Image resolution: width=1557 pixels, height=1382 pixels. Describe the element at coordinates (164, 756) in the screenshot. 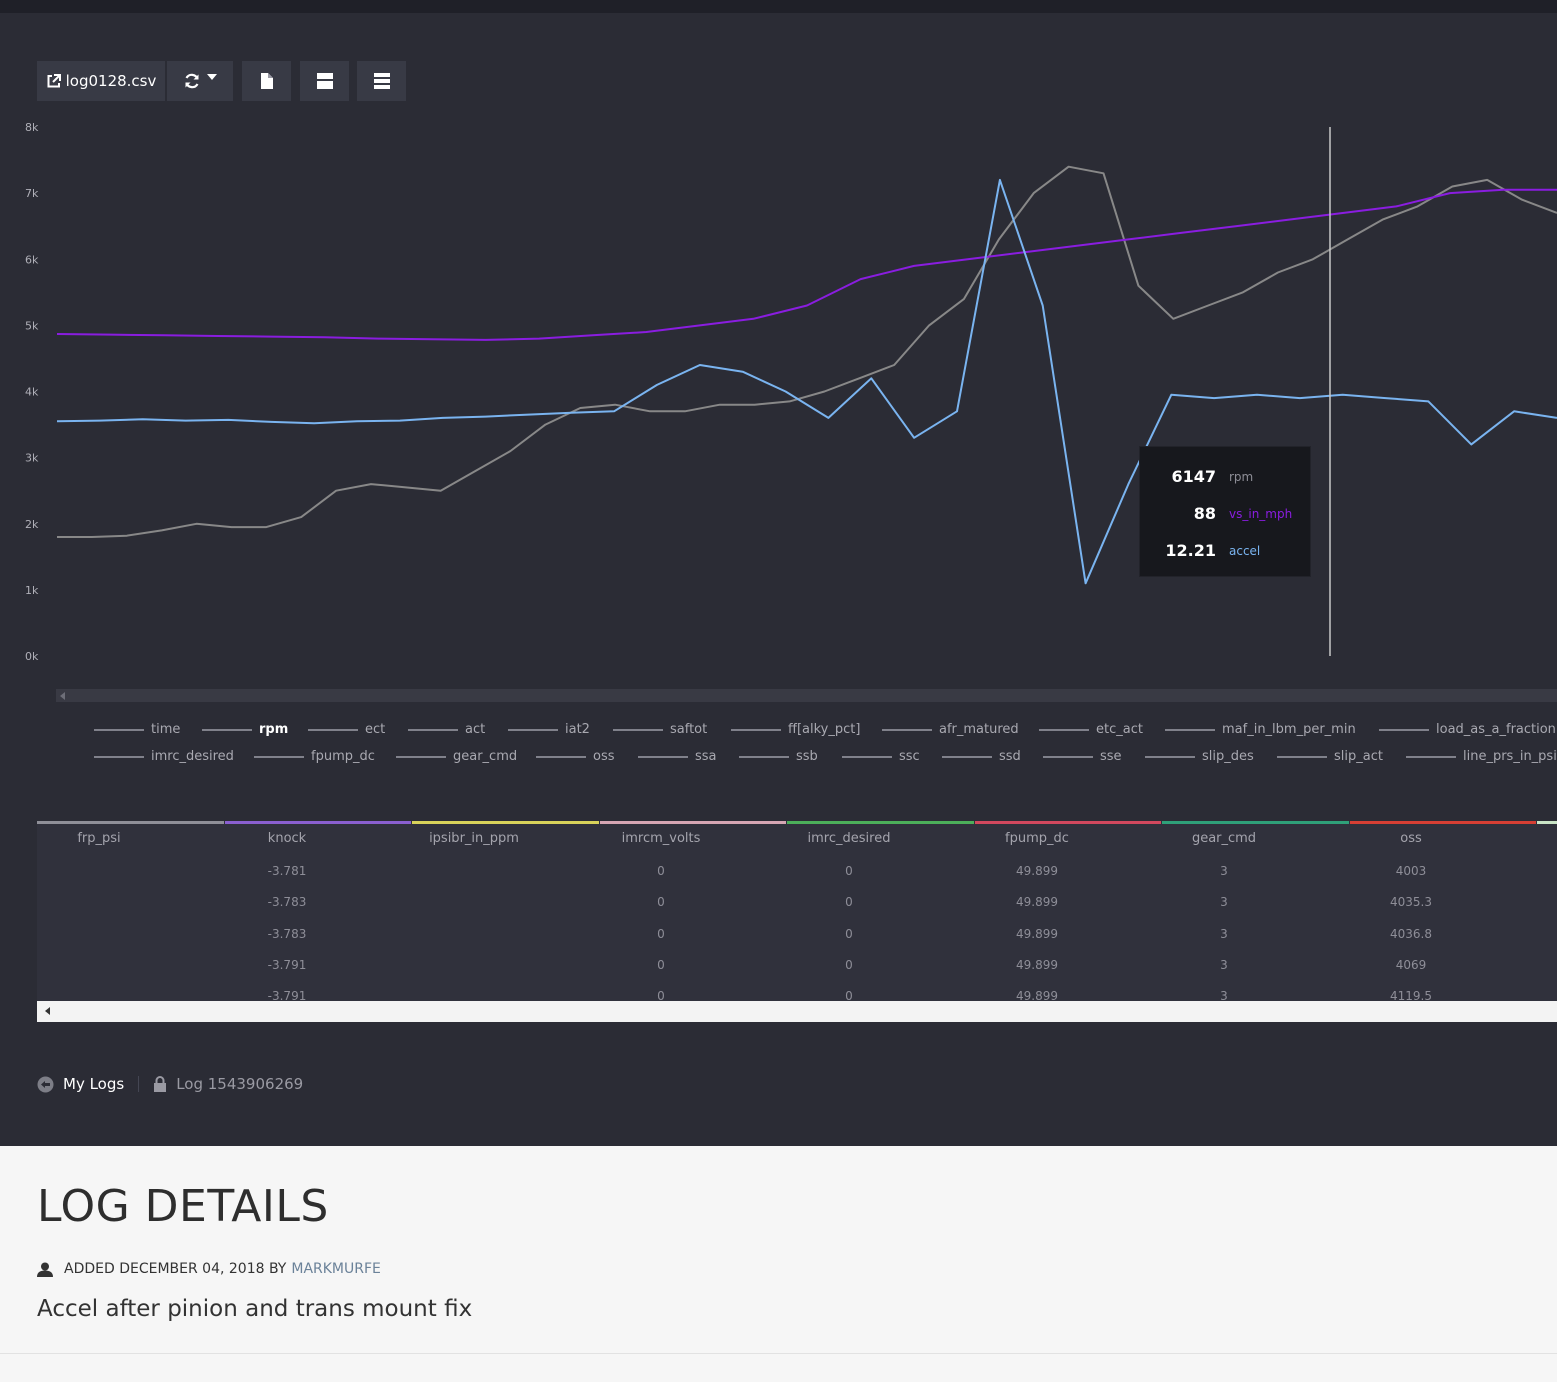

I see `legend-item: imrc_desired` at that location.